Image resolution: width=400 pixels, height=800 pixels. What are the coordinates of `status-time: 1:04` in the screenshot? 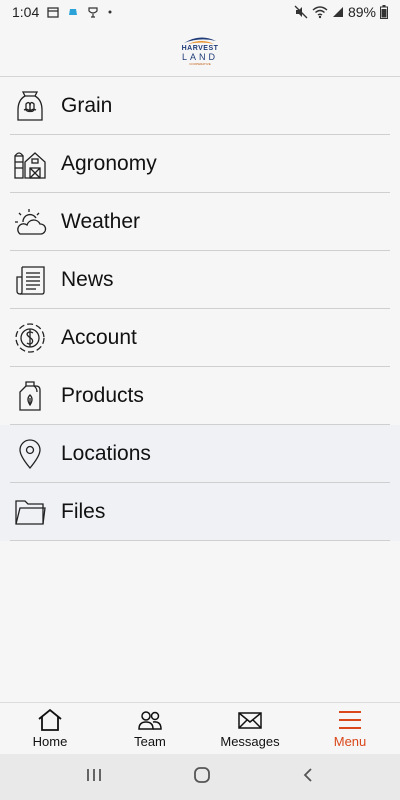 It's located at (26, 12).